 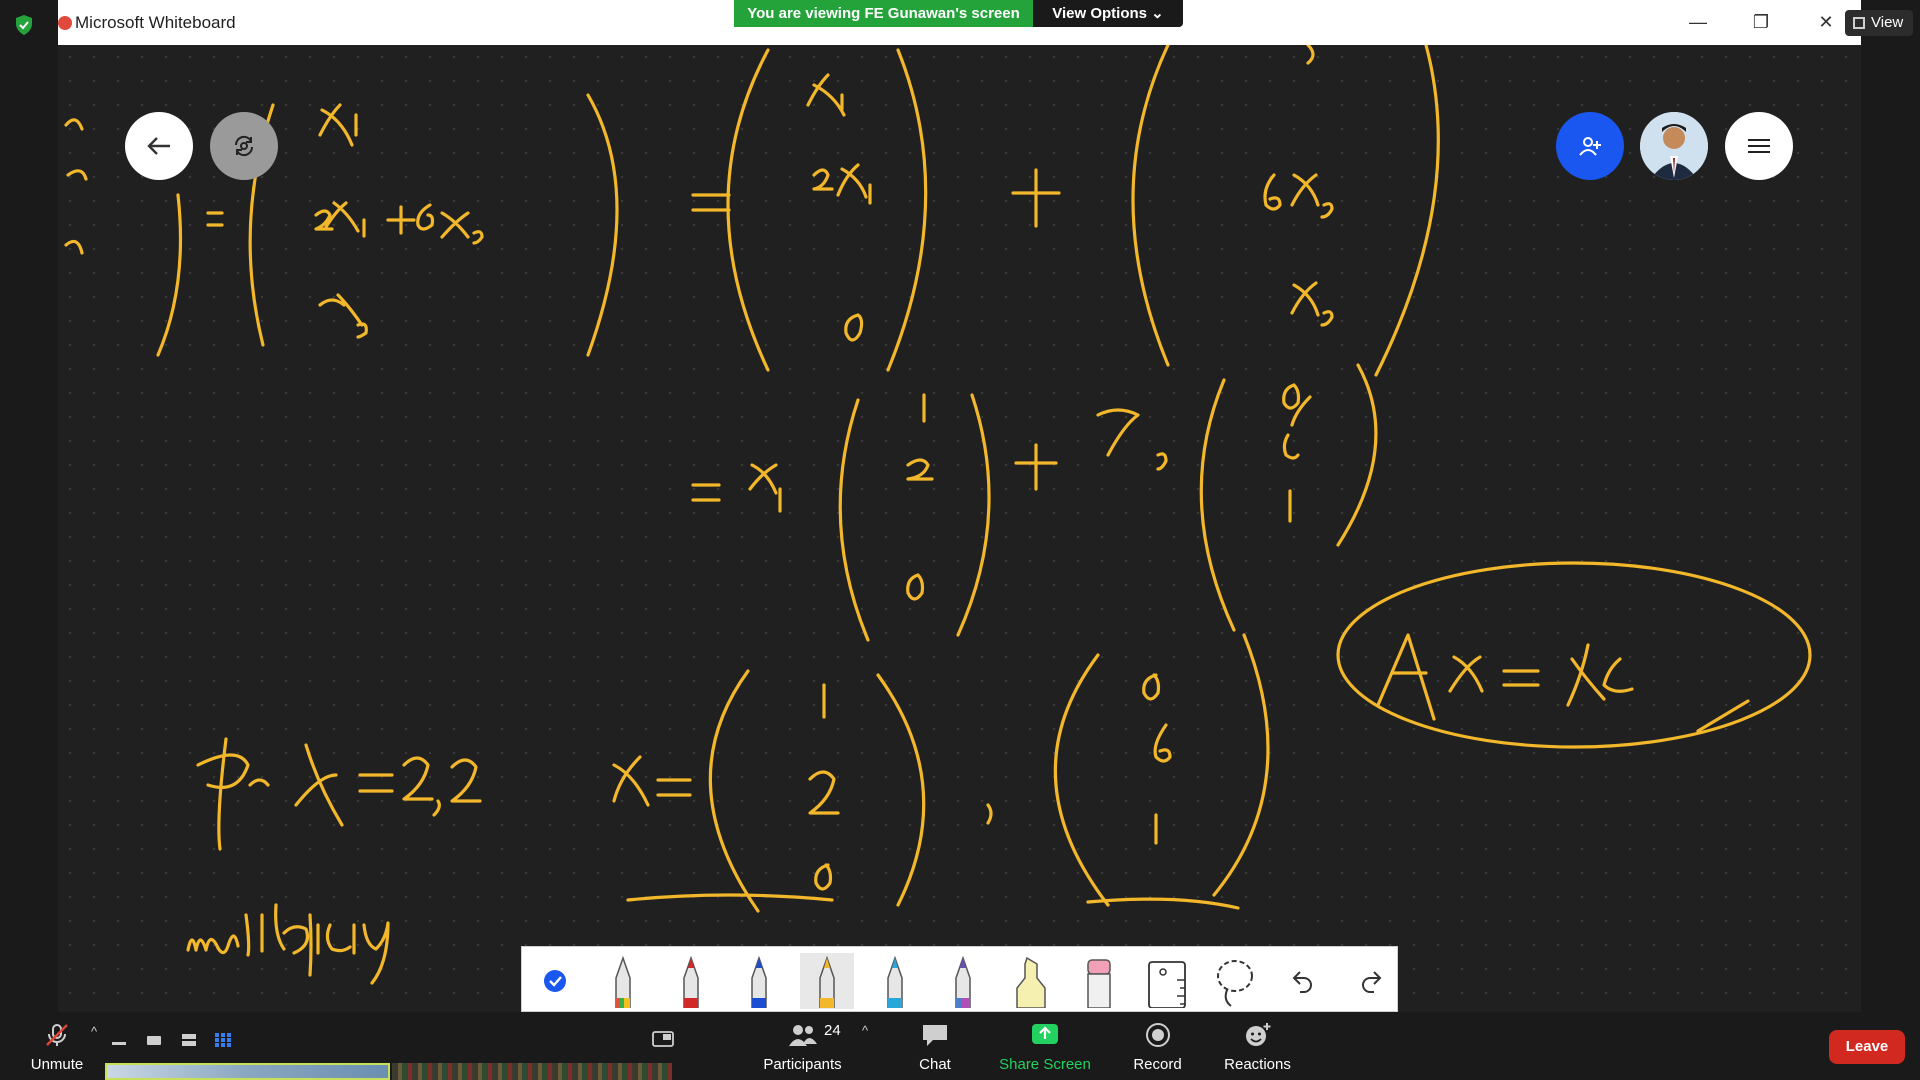 What do you see at coordinates (802, 1035) in the screenshot?
I see `participants-icon` at bounding box center [802, 1035].